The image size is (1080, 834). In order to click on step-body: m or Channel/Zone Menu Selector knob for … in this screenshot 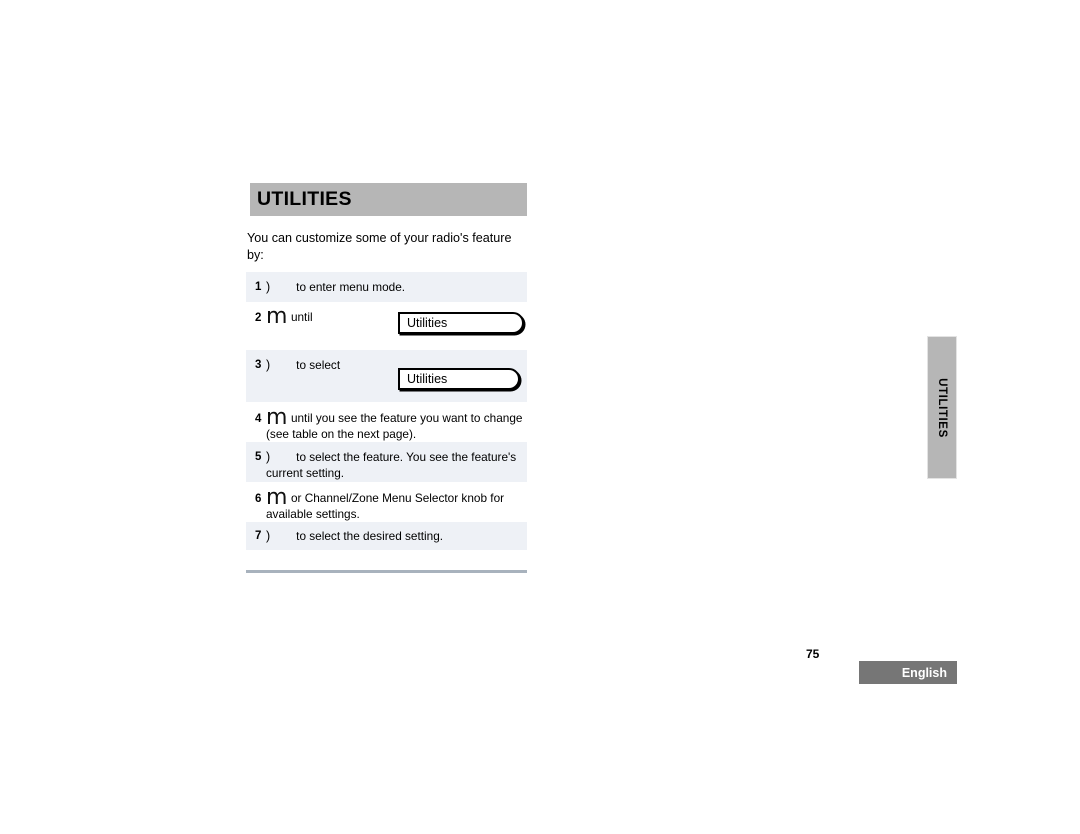, I will do `click(396, 503)`.